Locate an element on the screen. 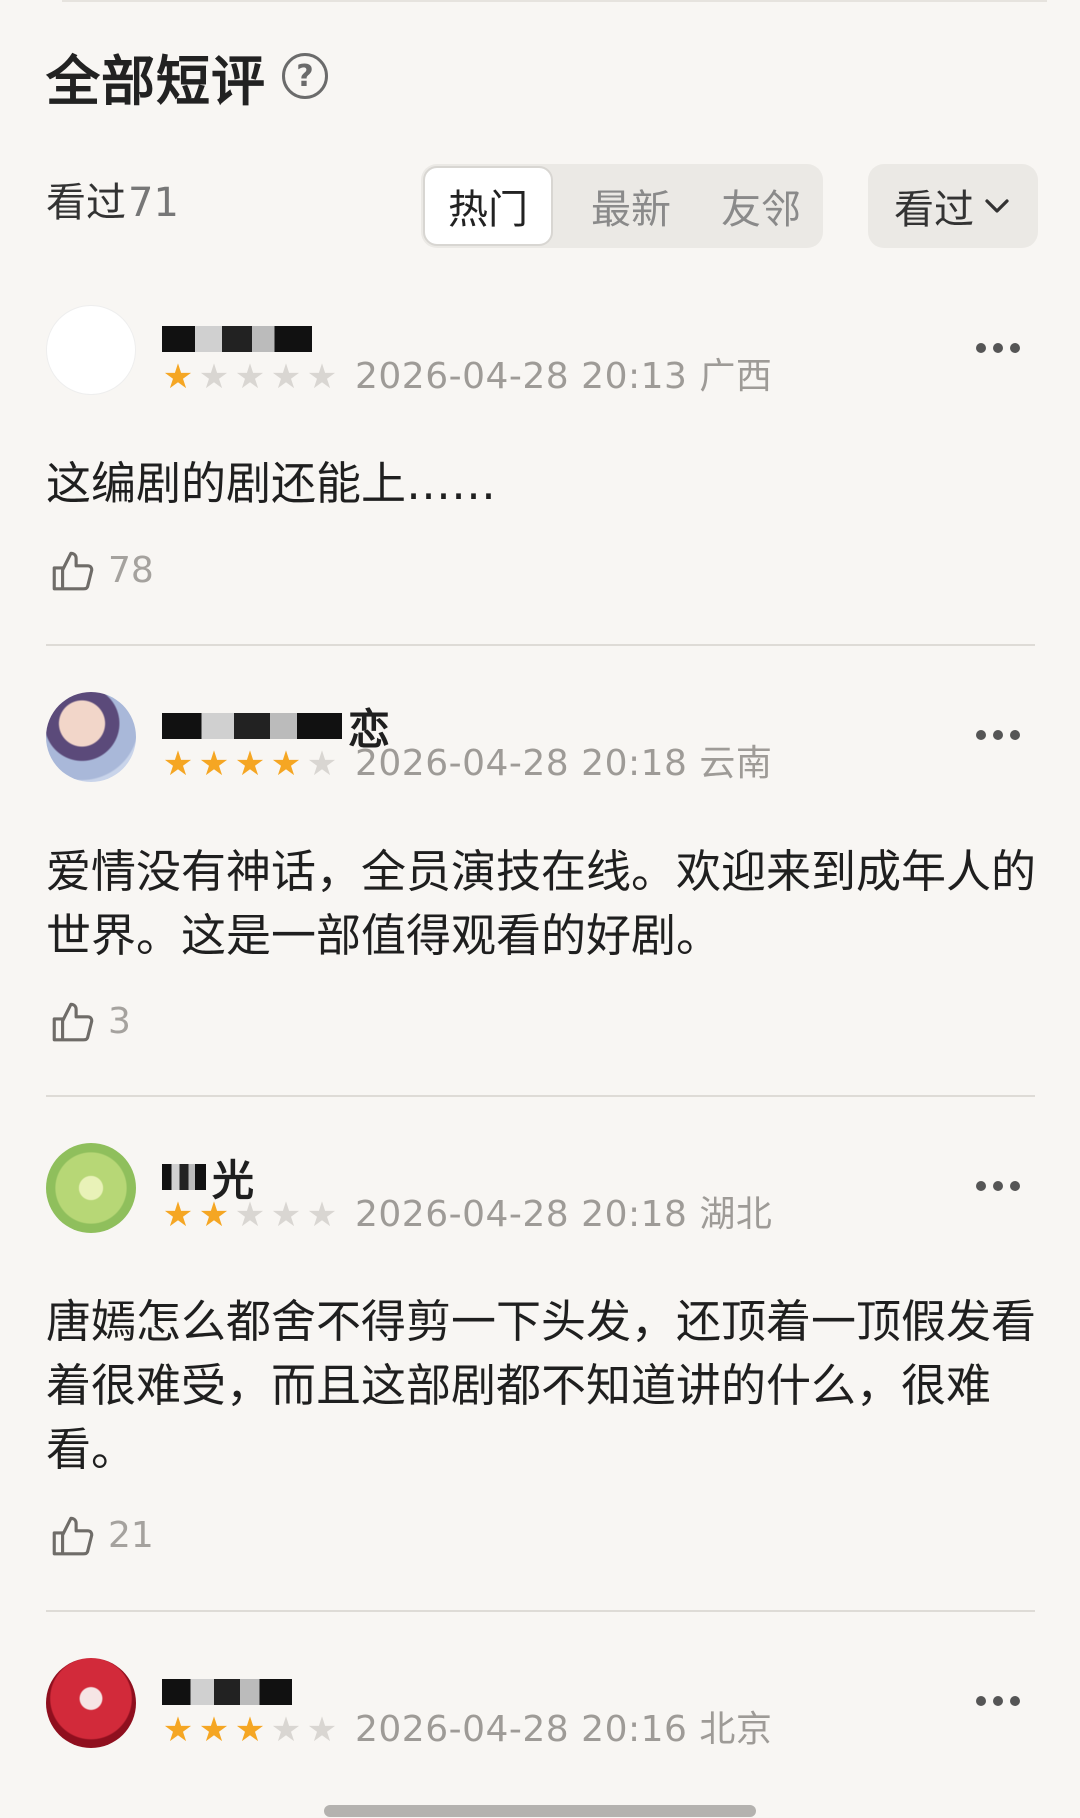  review-meta: 2026-04-28 20:18 云南 is located at coordinates (563, 764).